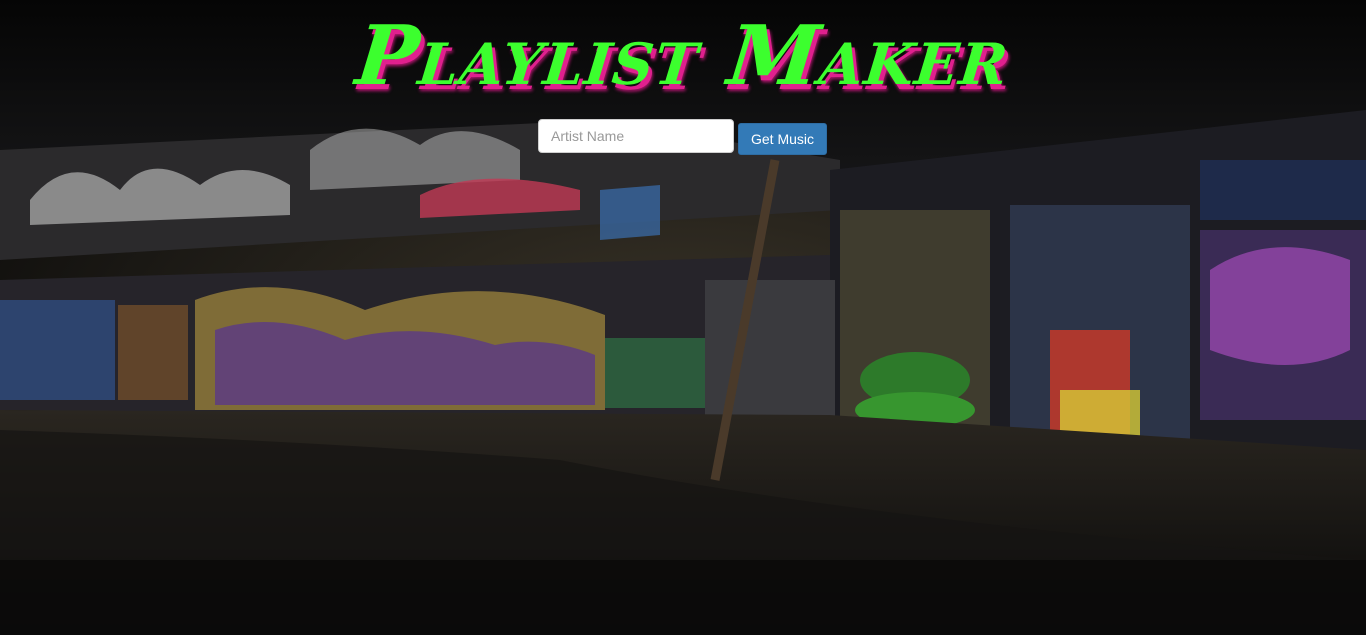 The image size is (1366, 635). What do you see at coordinates (682, 56) in the screenshot?
I see `page-title: Playlist Maker` at bounding box center [682, 56].